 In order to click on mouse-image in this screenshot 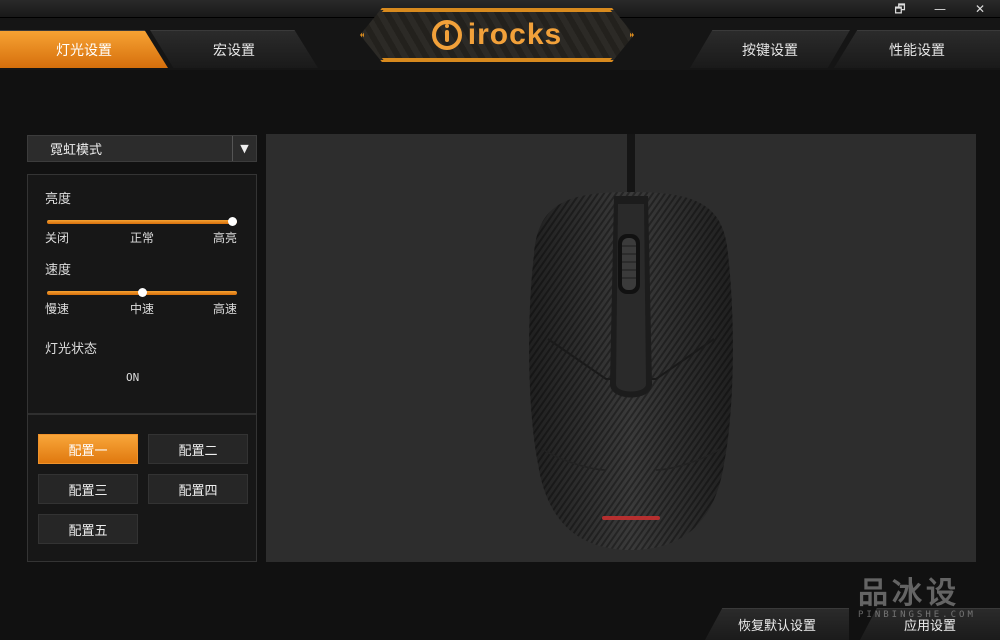, I will do `click(631, 342)`.